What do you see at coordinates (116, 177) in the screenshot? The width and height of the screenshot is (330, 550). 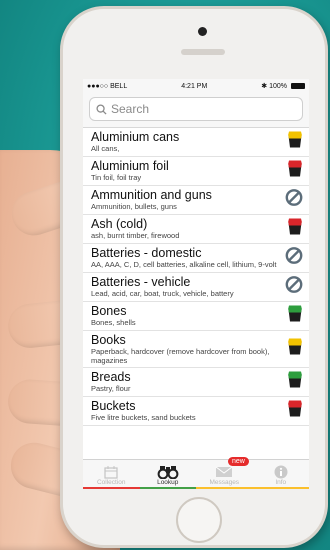 I see `item-description: Tin foil, foil tray` at bounding box center [116, 177].